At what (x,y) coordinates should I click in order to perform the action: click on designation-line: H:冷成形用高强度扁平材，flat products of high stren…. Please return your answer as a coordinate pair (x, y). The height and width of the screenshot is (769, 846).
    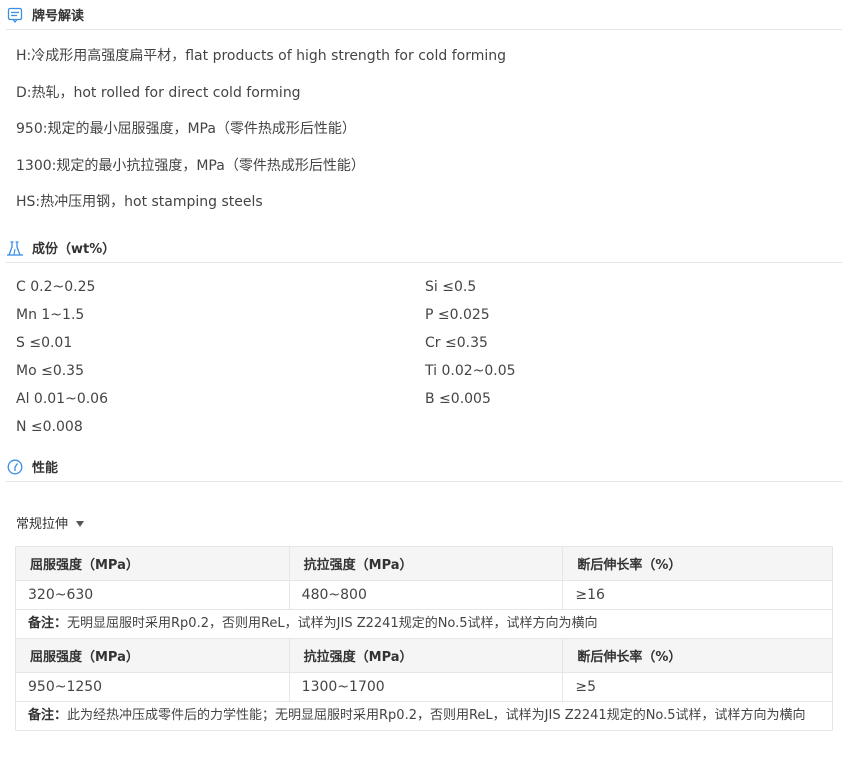
    Looking at the image, I should click on (261, 56).